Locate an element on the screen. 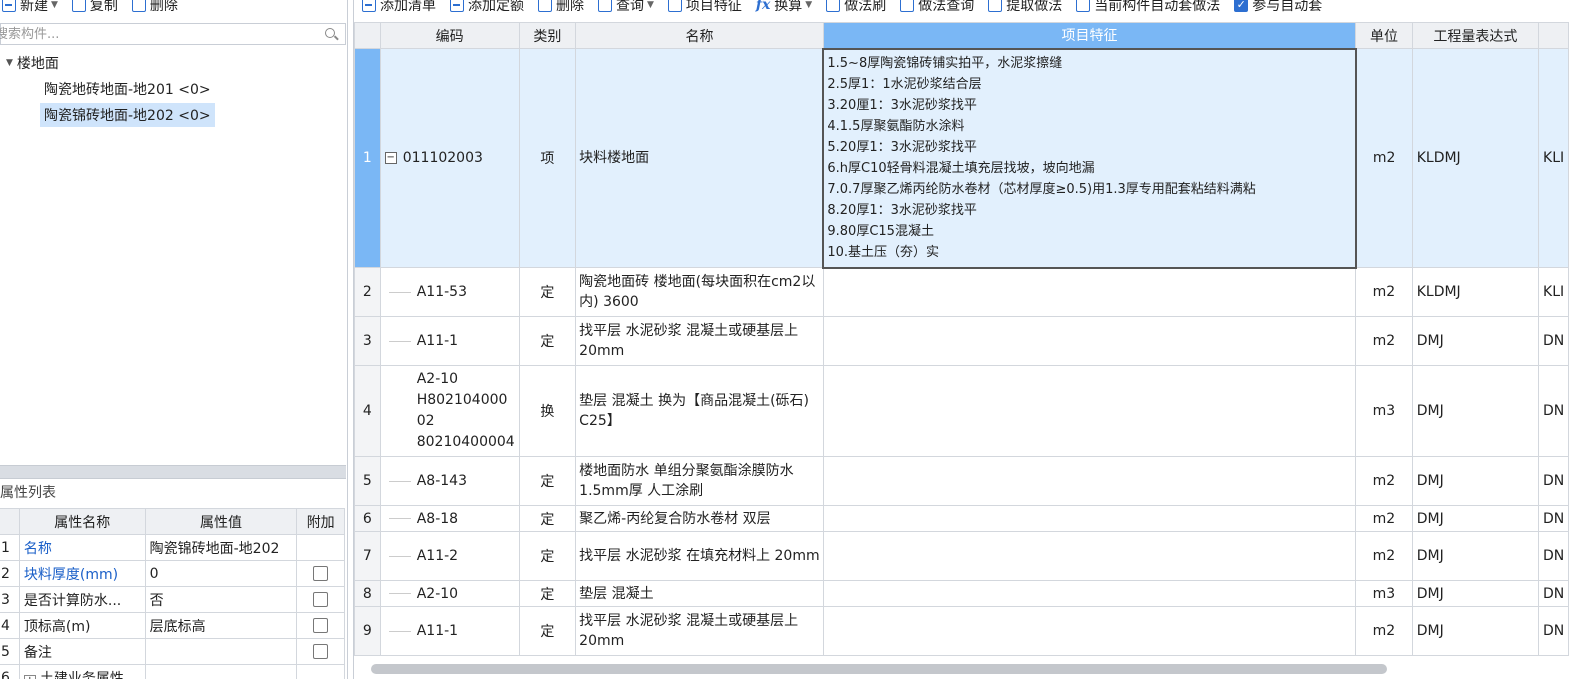  component-tree: ▼ 楼地面 陶瓷地砖地面-地201 <0> 陶瓷锦砖地面-地202 <0> is located at coordinates (173, 89).